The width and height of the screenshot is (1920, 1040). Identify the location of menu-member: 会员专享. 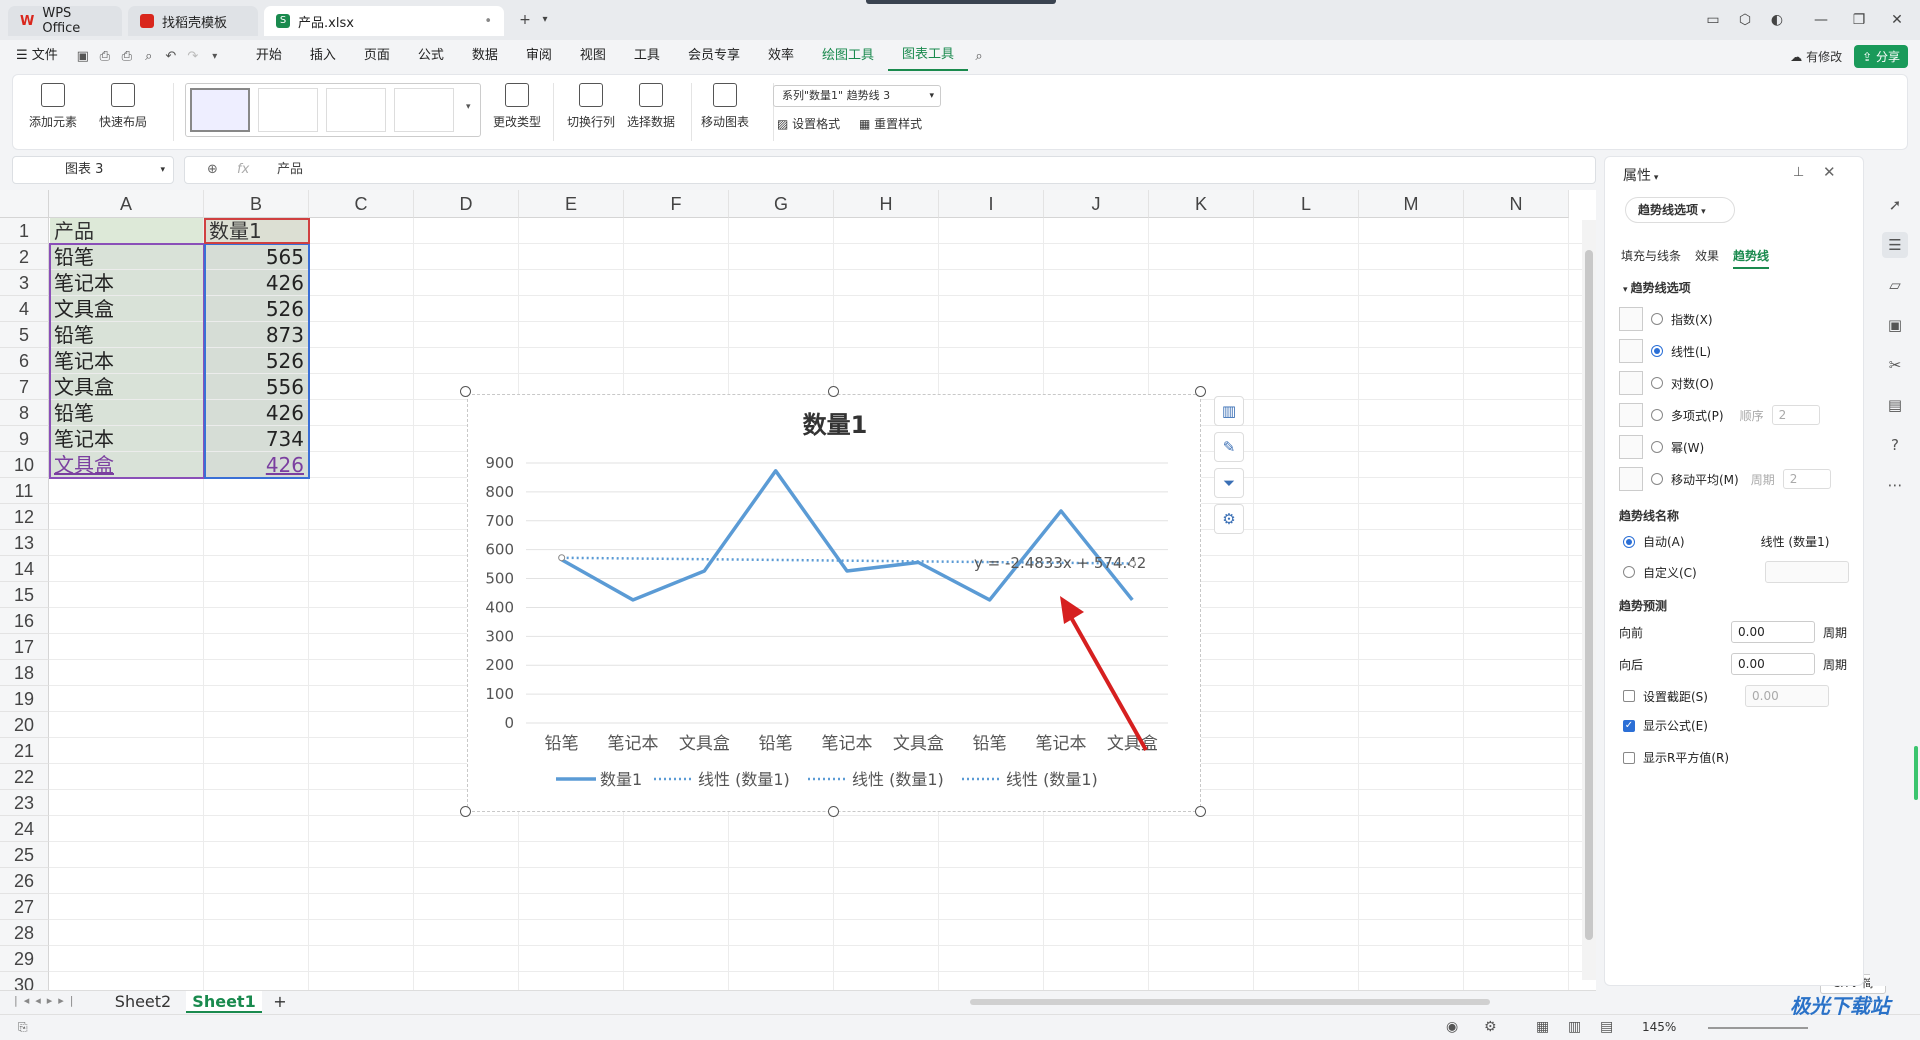
(714, 56).